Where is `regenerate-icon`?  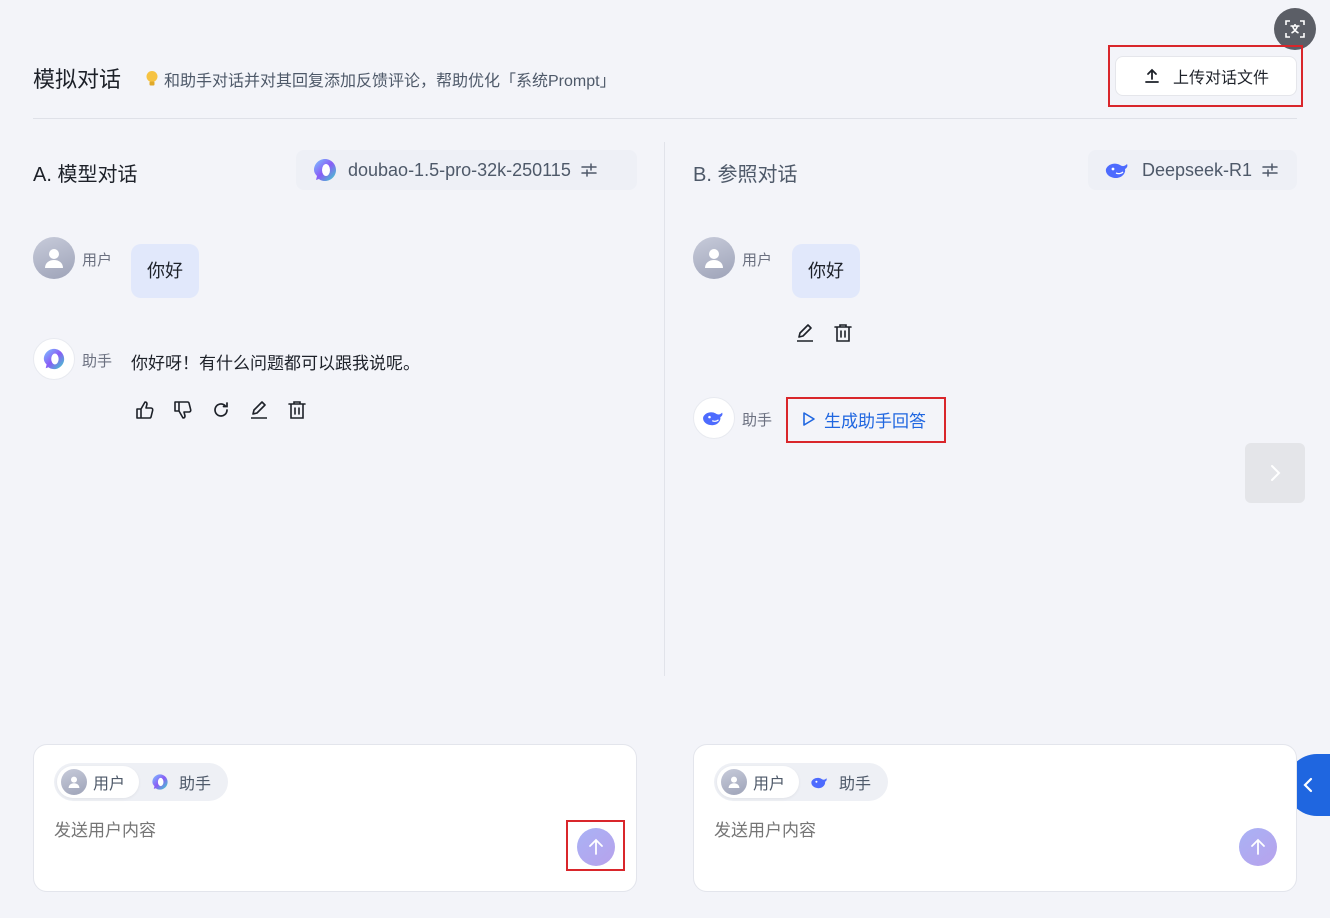
regenerate-icon is located at coordinates (221, 410).